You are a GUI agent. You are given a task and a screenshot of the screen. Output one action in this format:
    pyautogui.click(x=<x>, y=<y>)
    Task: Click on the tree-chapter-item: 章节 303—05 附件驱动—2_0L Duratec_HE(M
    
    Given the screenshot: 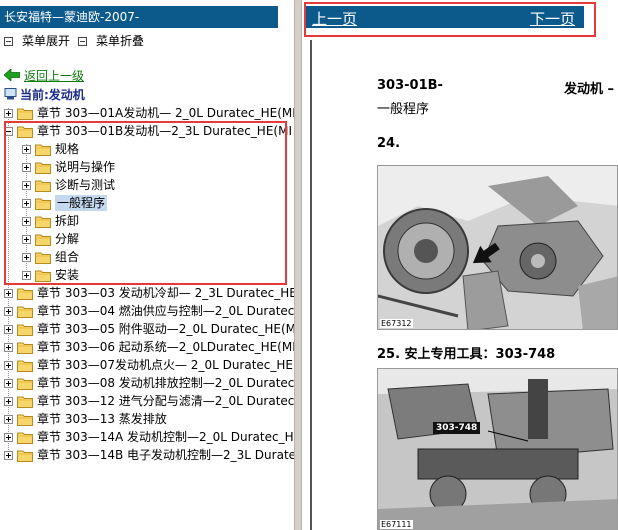 What is the action you would take?
    pyautogui.click(x=149, y=329)
    